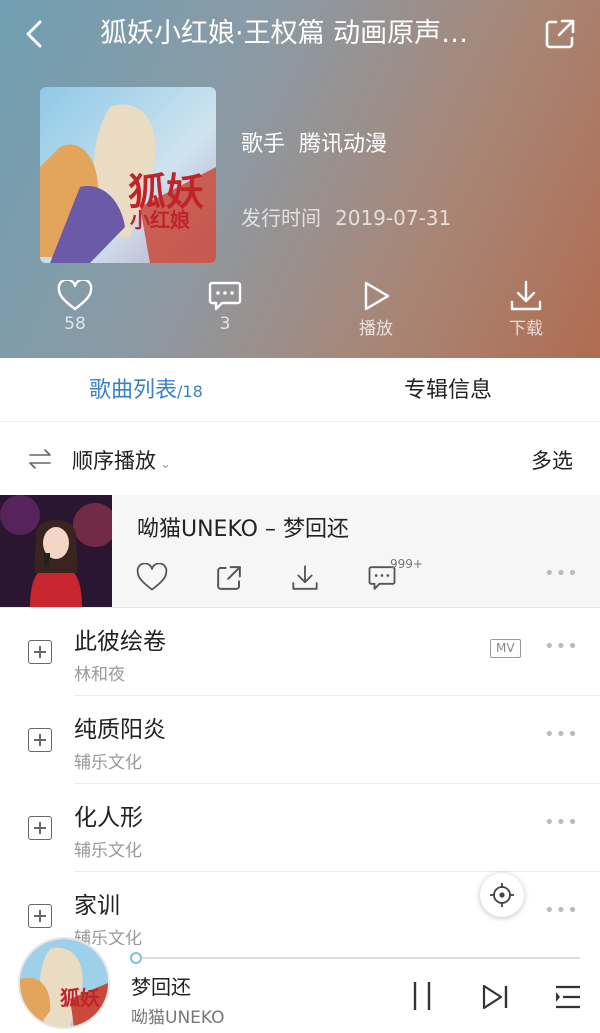  What do you see at coordinates (114, 461) in the screenshot?
I see `play-order-label: 顺序播放` at bounding box center [114, 461].